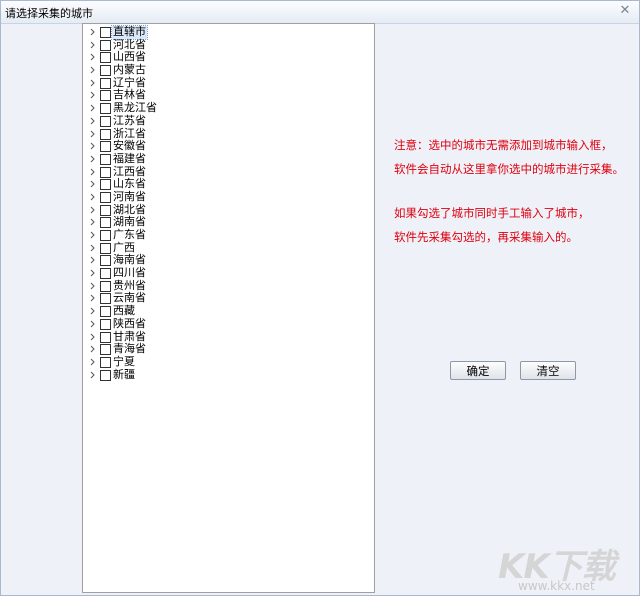 This screenshot has height=597, width=640. I want to click on tree-item-label: 内蒙古, so click(129, 70).